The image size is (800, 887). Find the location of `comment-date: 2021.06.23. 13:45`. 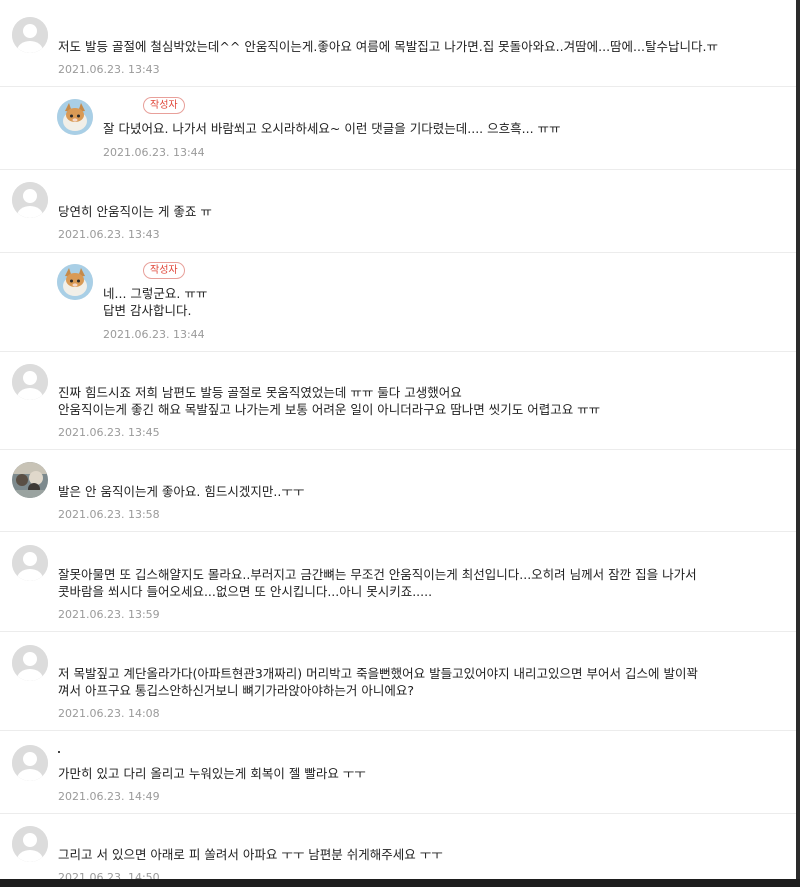

comment-date: 2021.06.23. 13:45 is located at coordinates (109, 432).